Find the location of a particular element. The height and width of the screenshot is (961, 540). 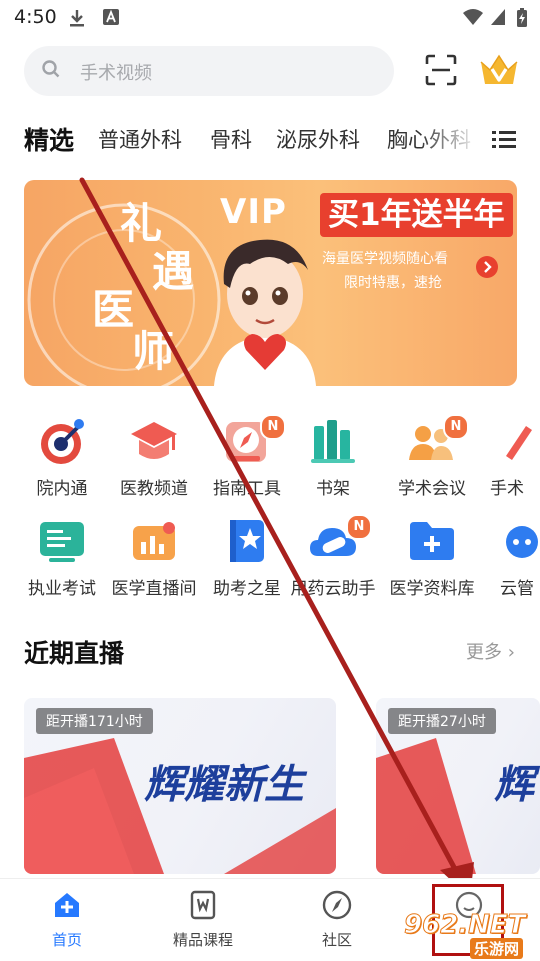

grid-label: 云管 is located at coordinates (517, 589).